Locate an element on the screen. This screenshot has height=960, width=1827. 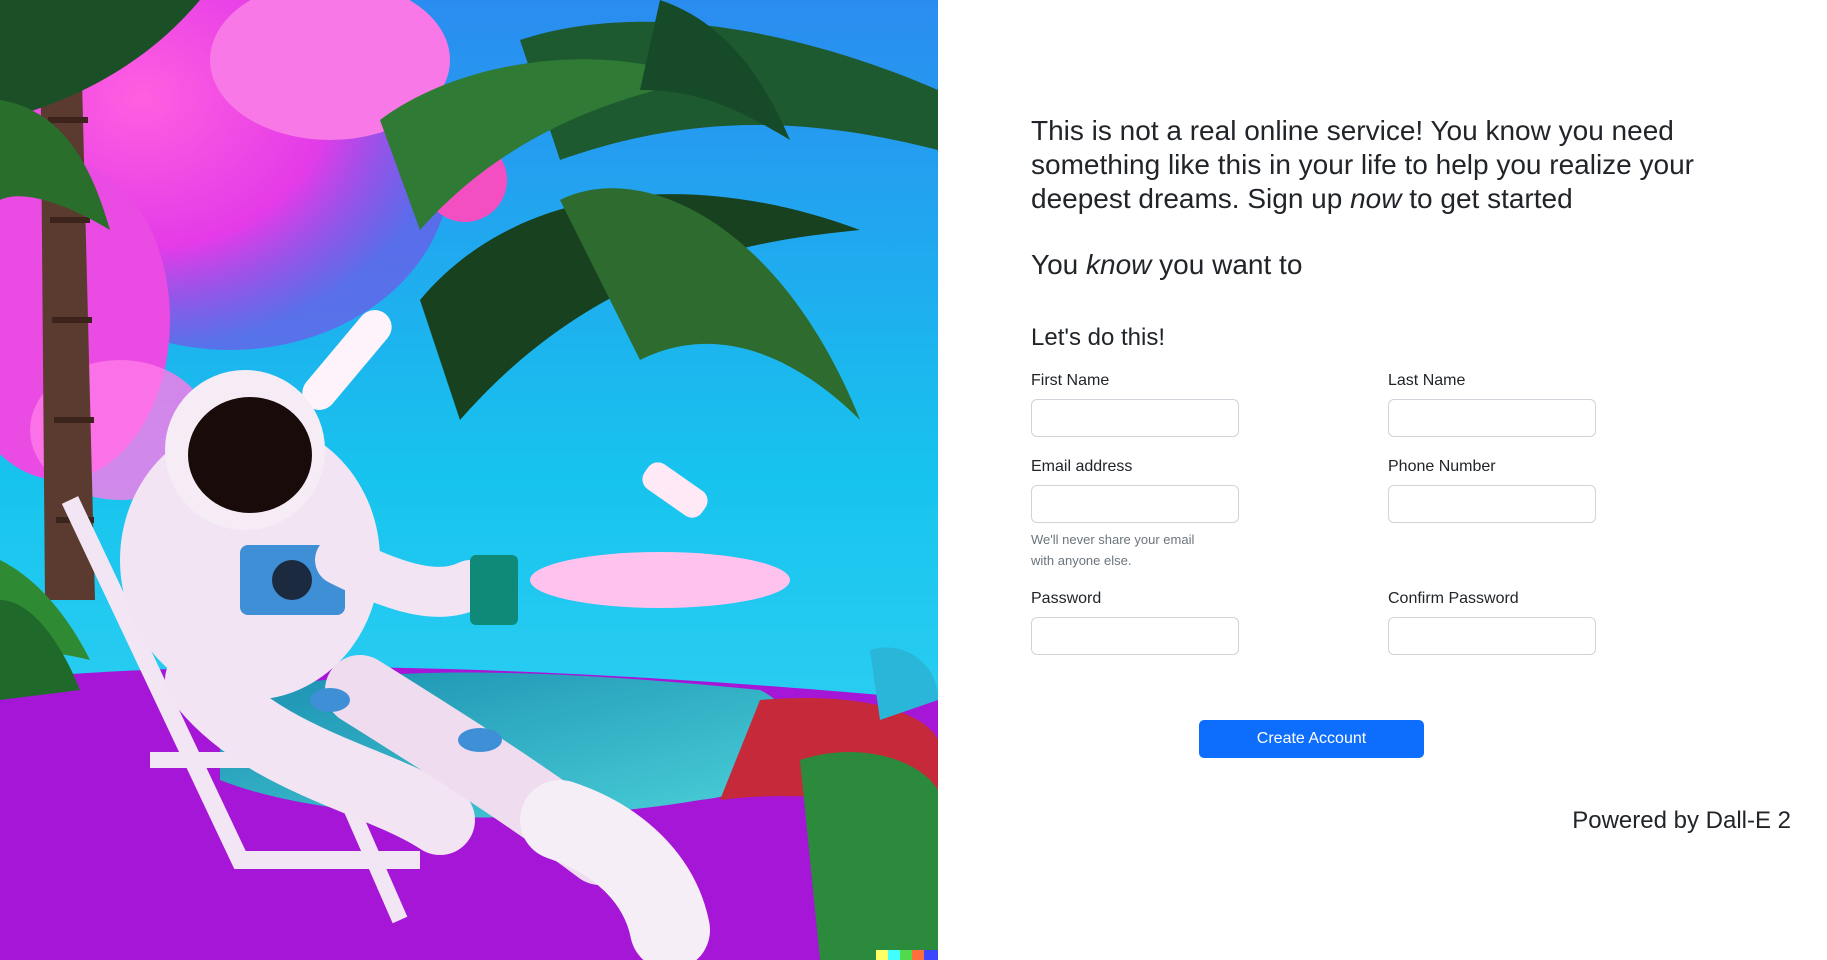
confirm-password-group: Confirm Password is located at coordinates (1493, 622).